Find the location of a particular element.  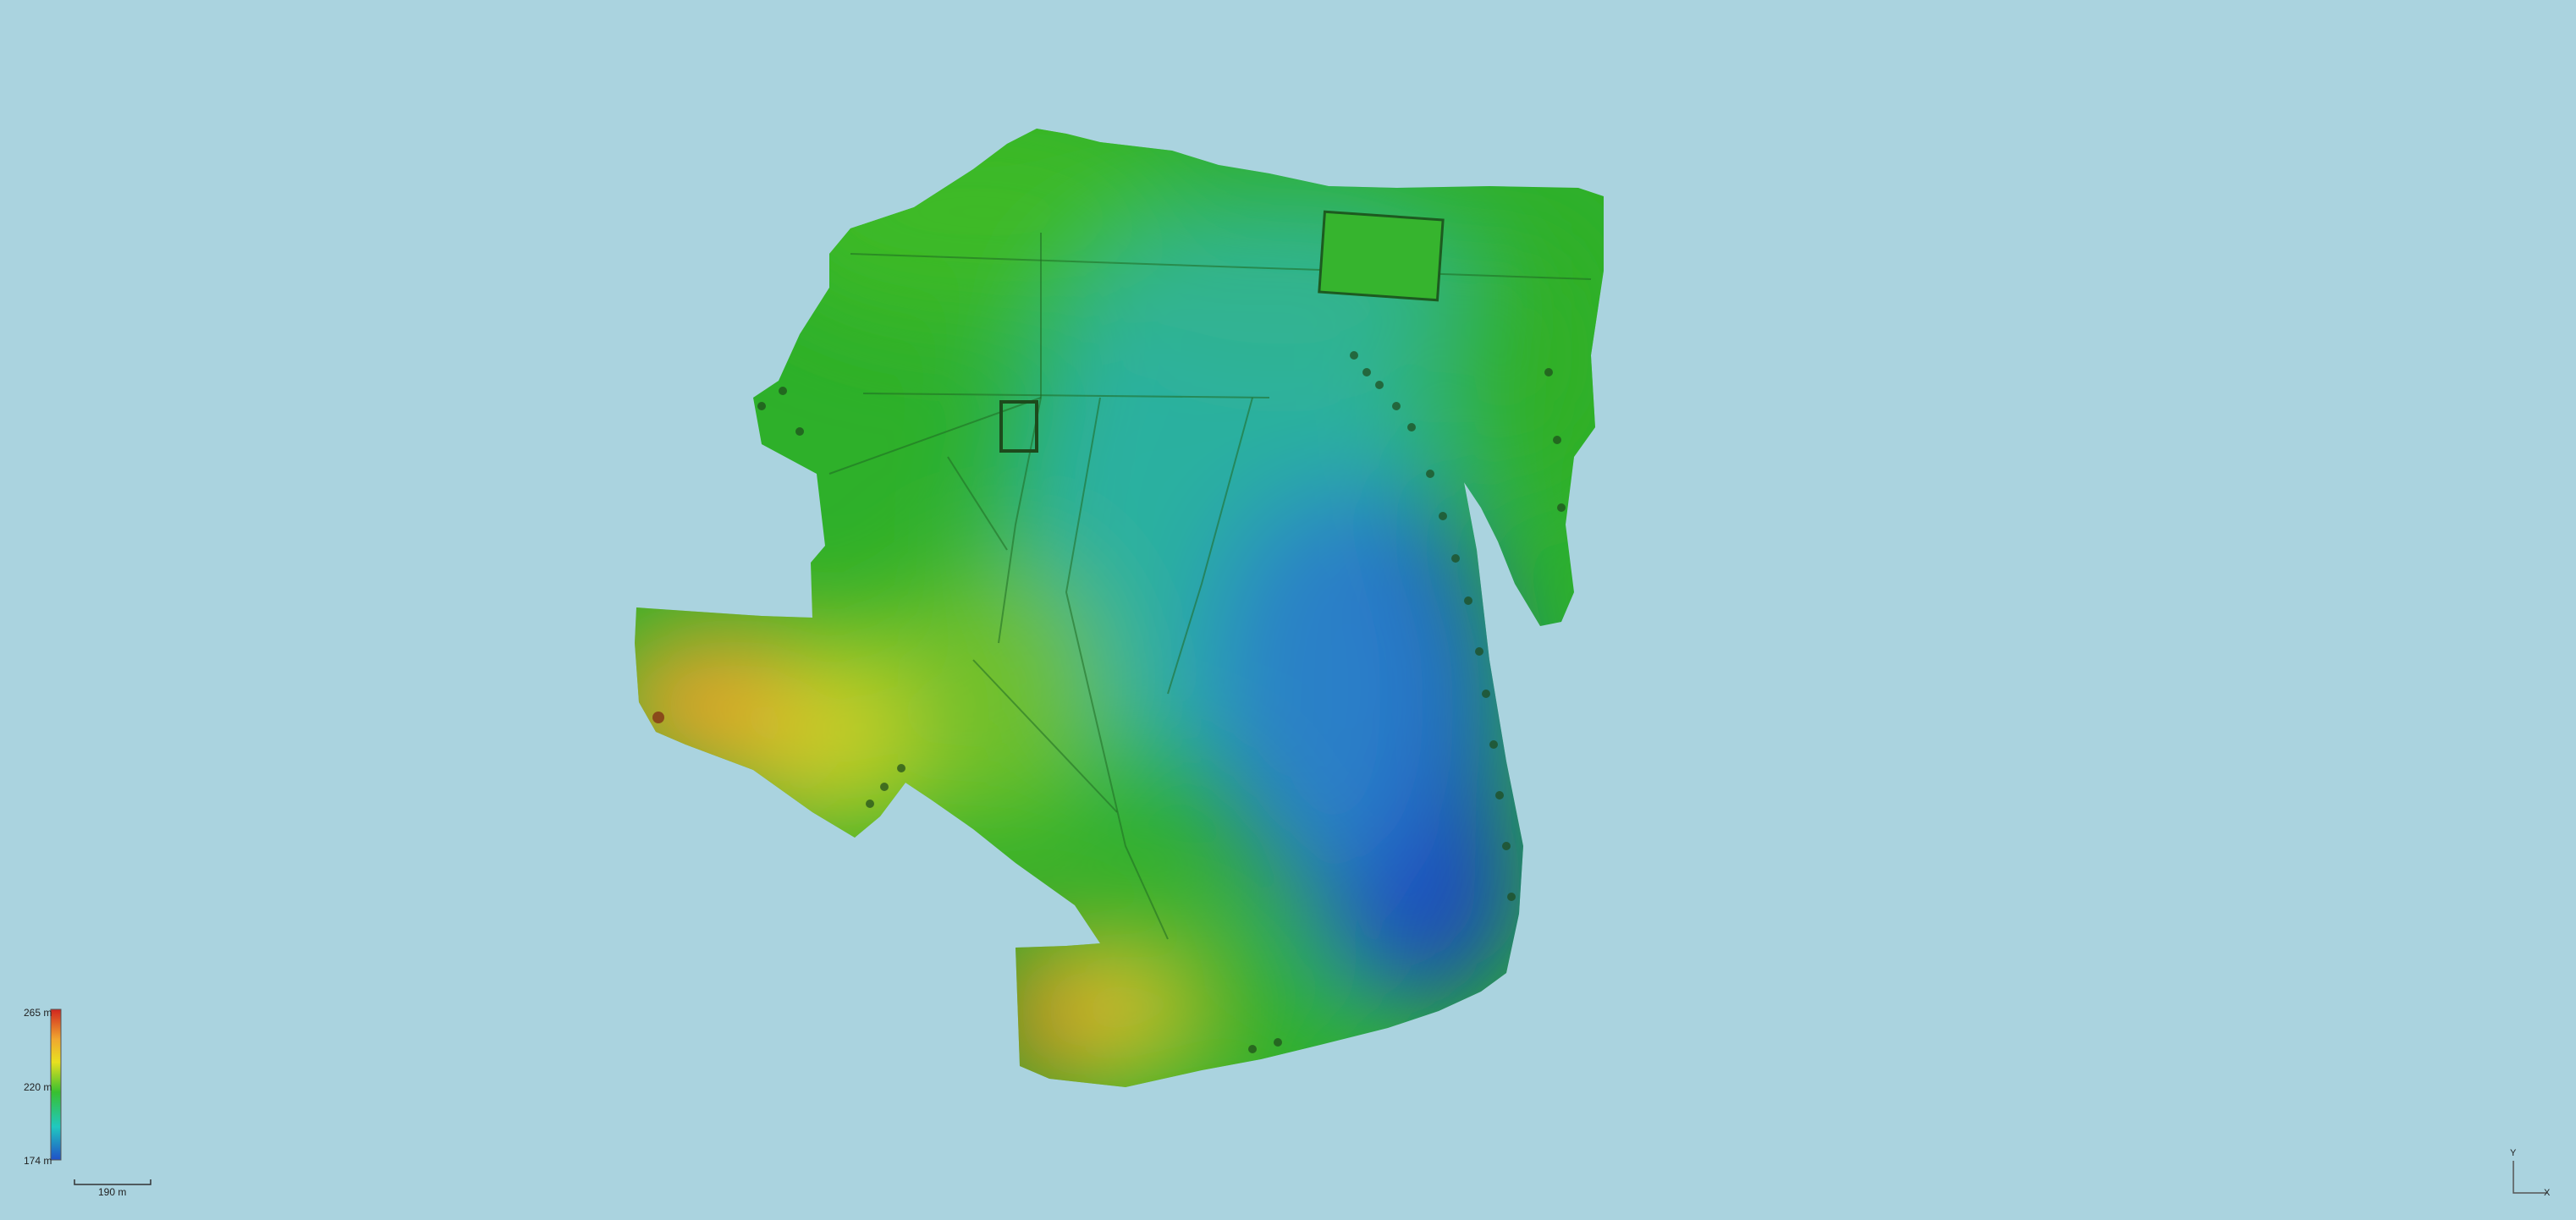

legend-mid-label: 220 m is located at coordinates (38, 1087).